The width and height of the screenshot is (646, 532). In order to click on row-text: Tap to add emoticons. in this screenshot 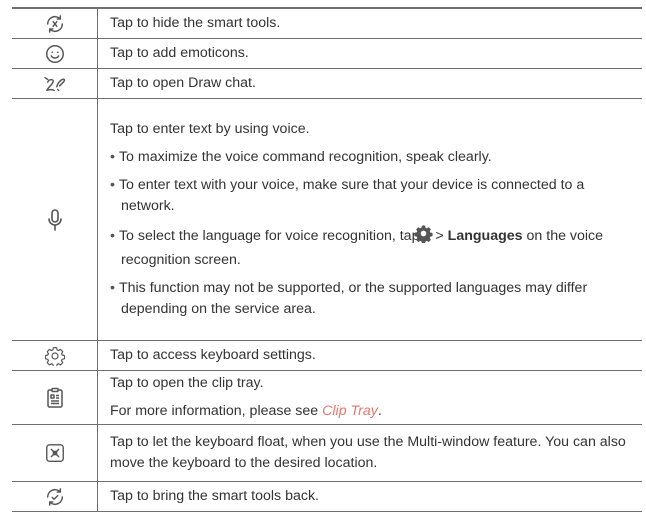, I will do `click(179, 53)`.